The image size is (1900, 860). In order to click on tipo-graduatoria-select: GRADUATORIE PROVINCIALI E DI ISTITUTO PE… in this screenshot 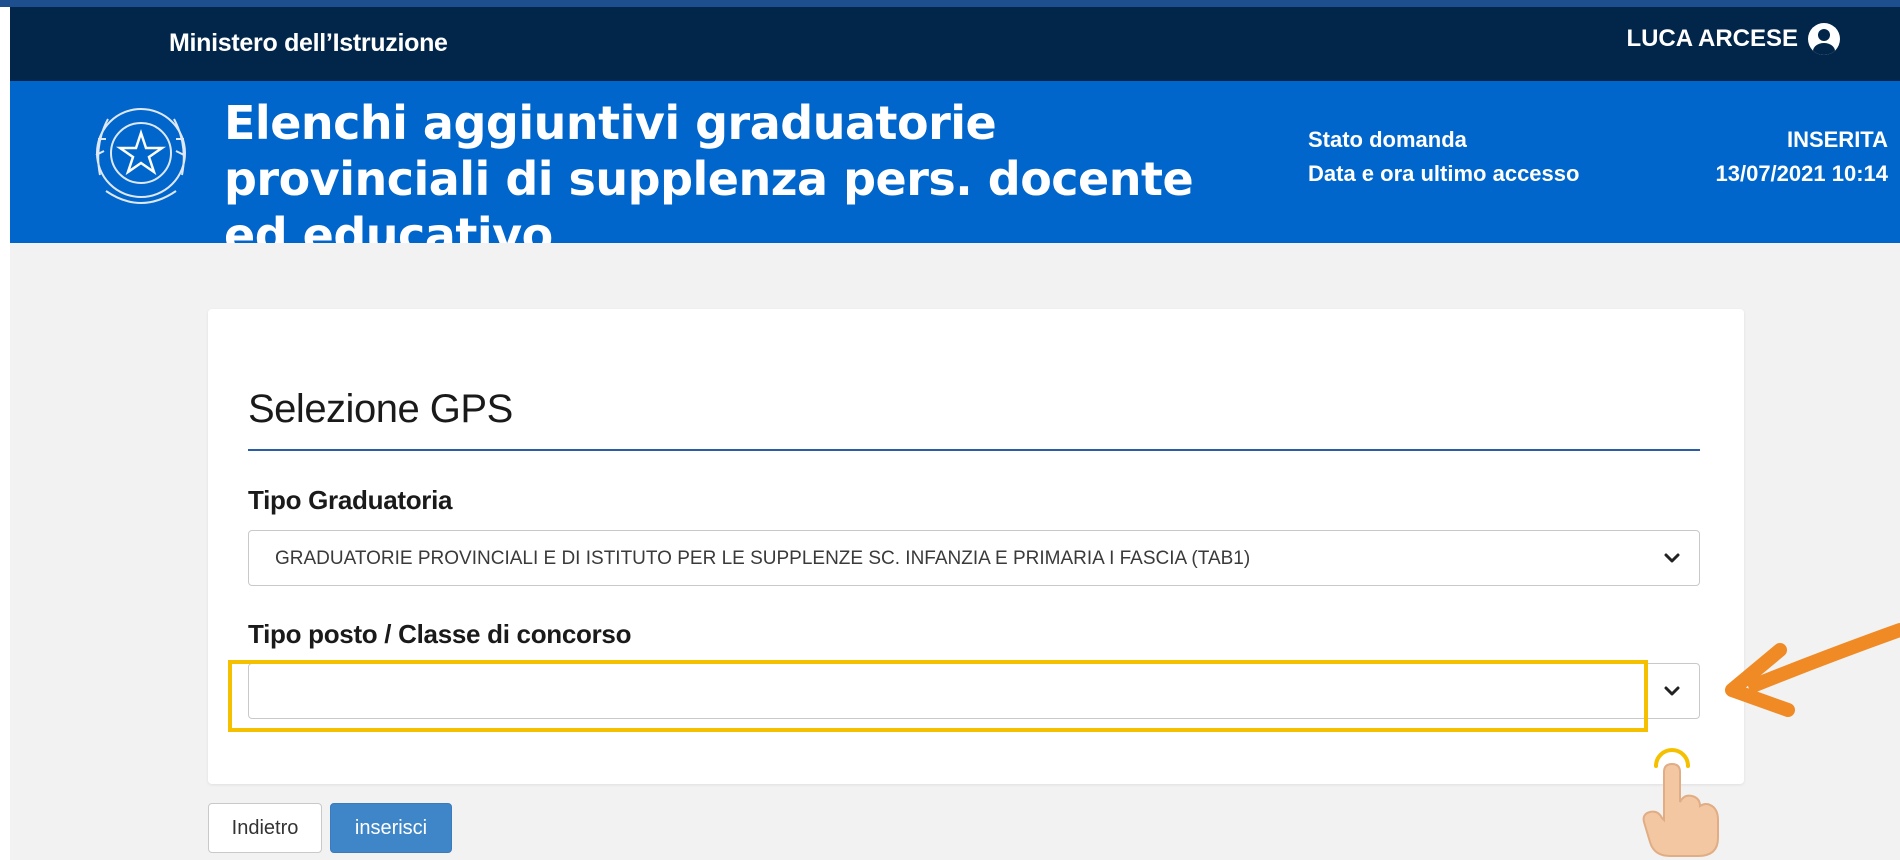, I will do `click(974, 558)`.